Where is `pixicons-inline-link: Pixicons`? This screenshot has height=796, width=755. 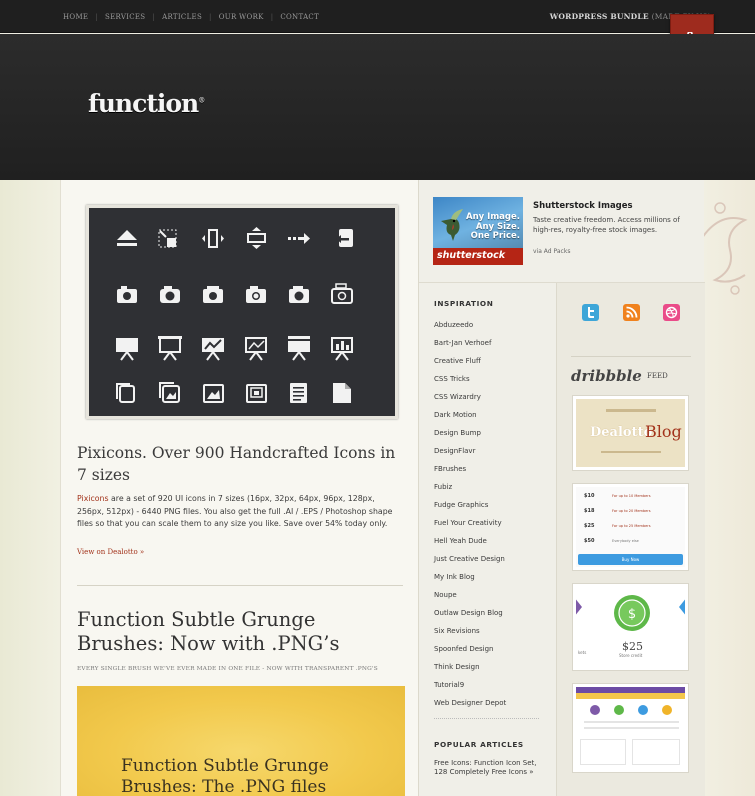
pixicons-inline-link: Pixicons is located at coordinates (93, 498).